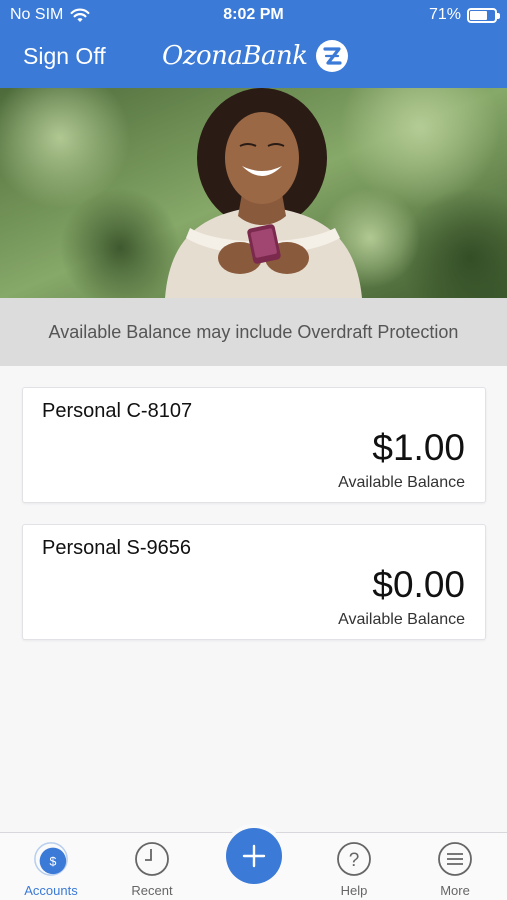 Image resolution: width=507 pixels, height=900 pixels. What do you see at coordinates (235, 56) in the screenshot?
I see `logo-text: OzonaBank` at bounding box center [235, 56].